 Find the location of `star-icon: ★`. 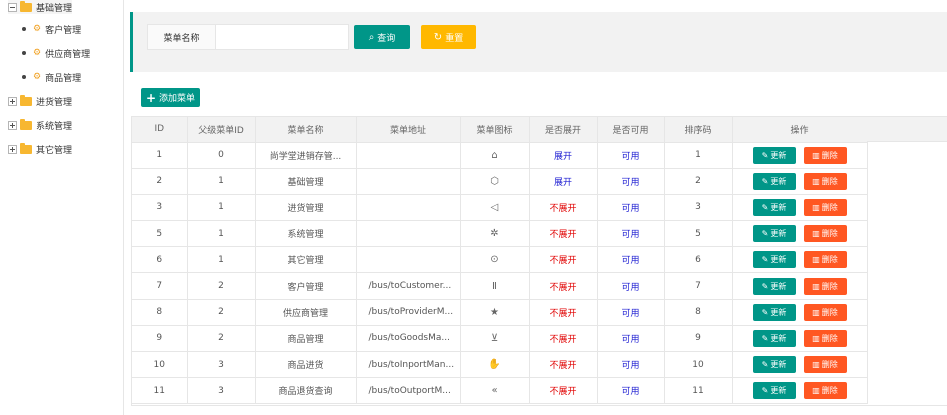

star-icon: ★ is located at coordinates (494, 312).